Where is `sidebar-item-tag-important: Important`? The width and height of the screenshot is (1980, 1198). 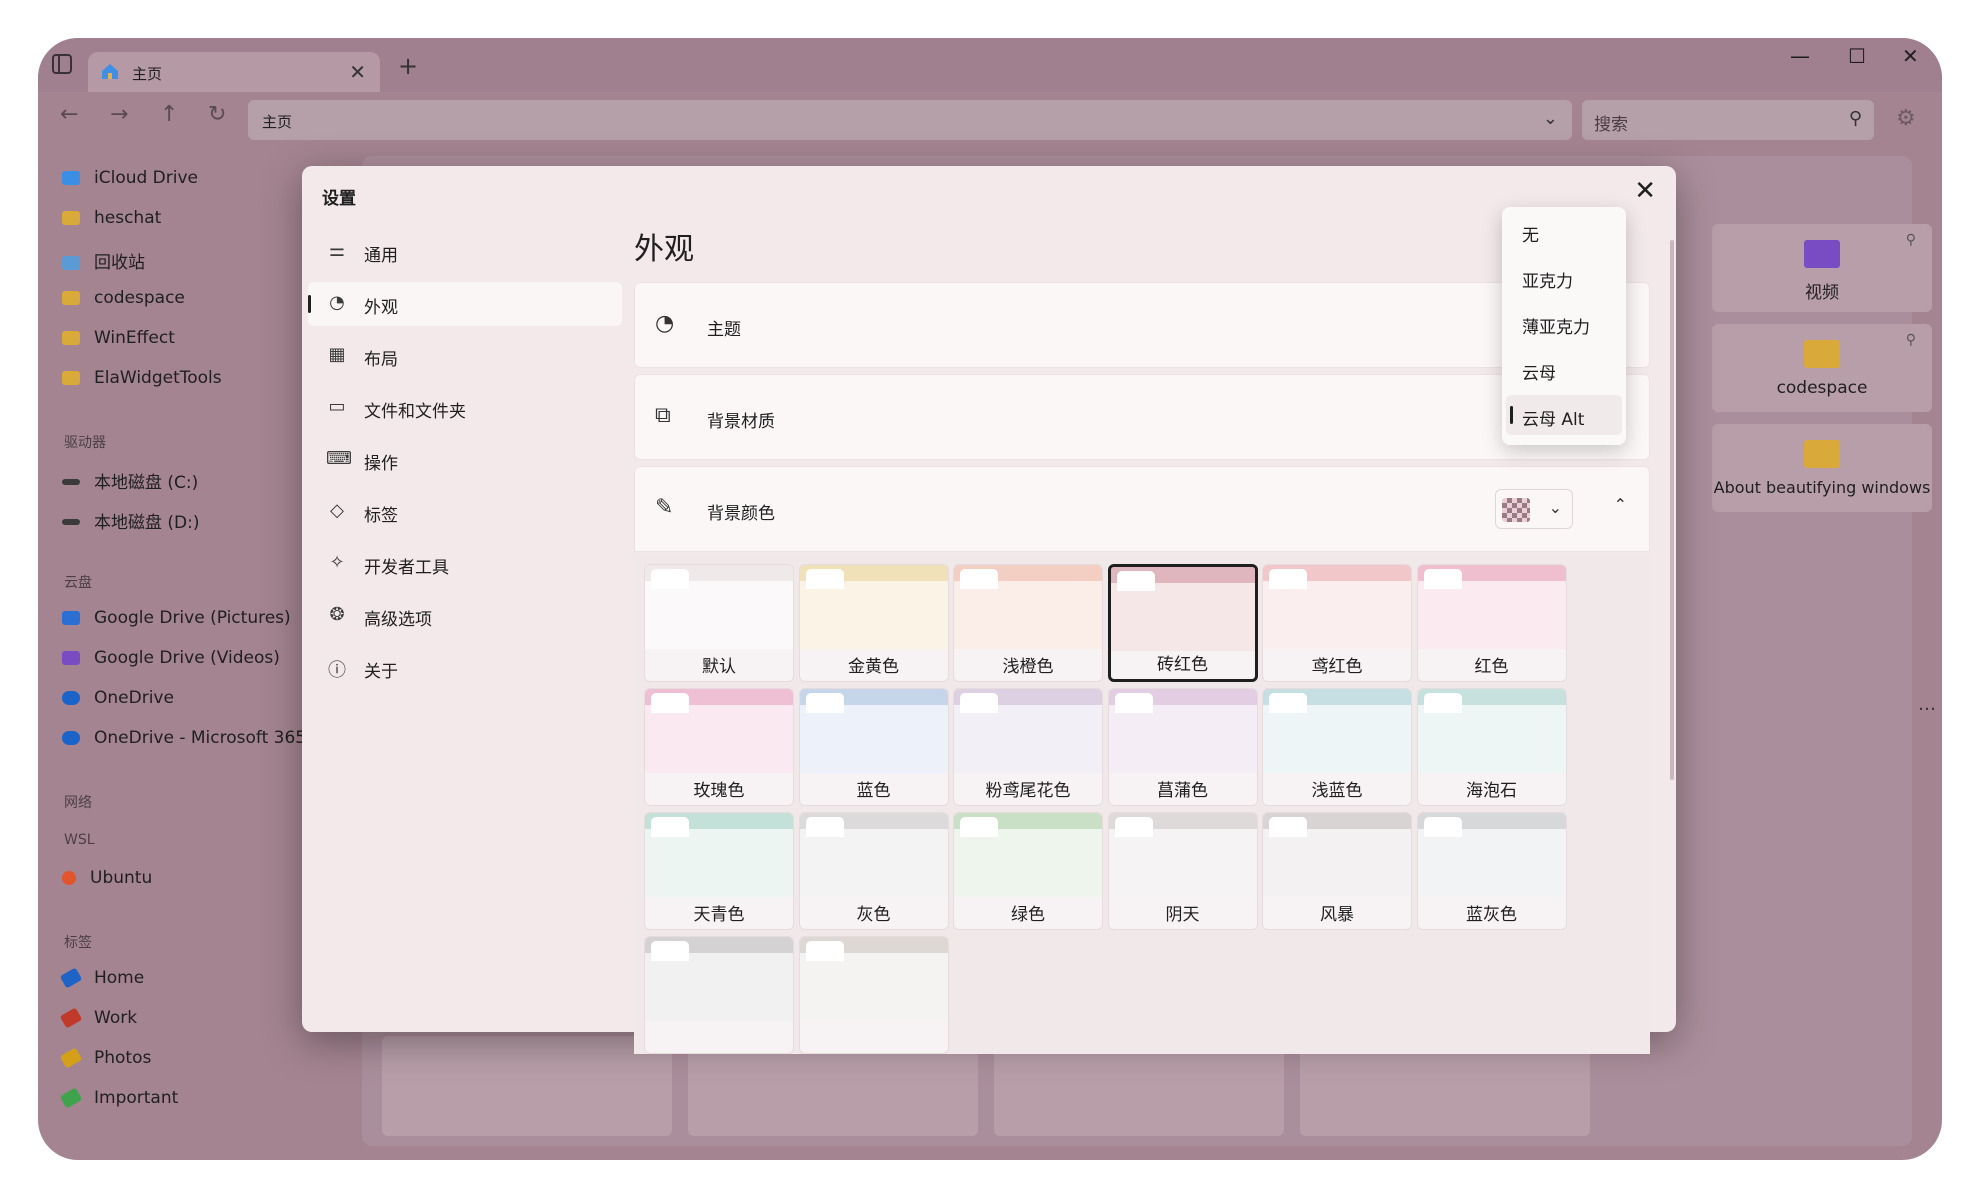 sidebar-item-tag-important: Important is located at coordinates (118, 1104).